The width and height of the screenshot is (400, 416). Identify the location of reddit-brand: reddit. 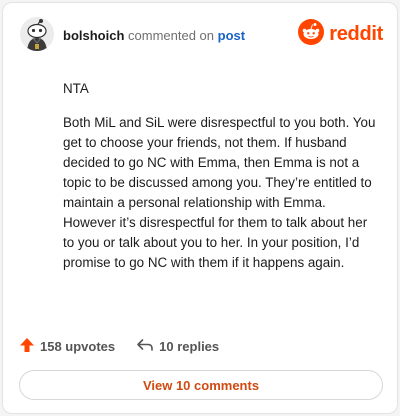
(340, 34).